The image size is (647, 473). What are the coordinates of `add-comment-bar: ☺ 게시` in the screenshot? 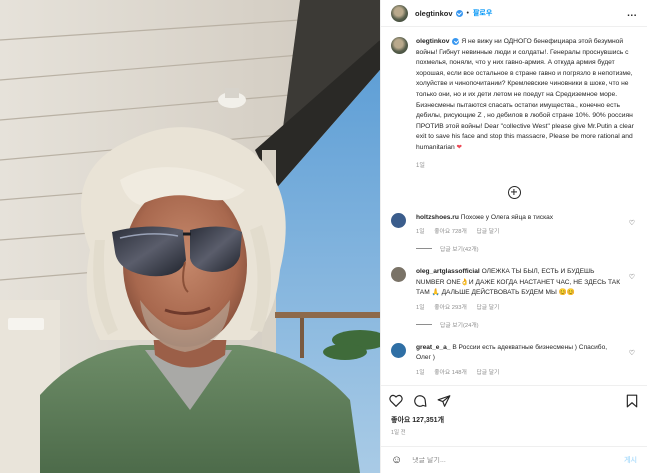 It's located at (514, 459).